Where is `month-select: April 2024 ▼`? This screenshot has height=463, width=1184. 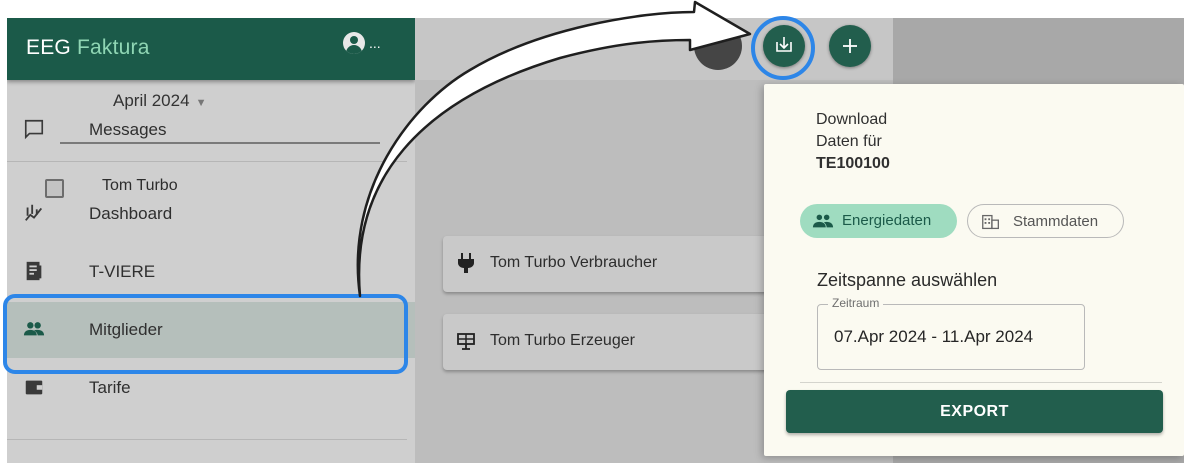
month-select: April 2024 ▼ is located at coordinates (159, 101).